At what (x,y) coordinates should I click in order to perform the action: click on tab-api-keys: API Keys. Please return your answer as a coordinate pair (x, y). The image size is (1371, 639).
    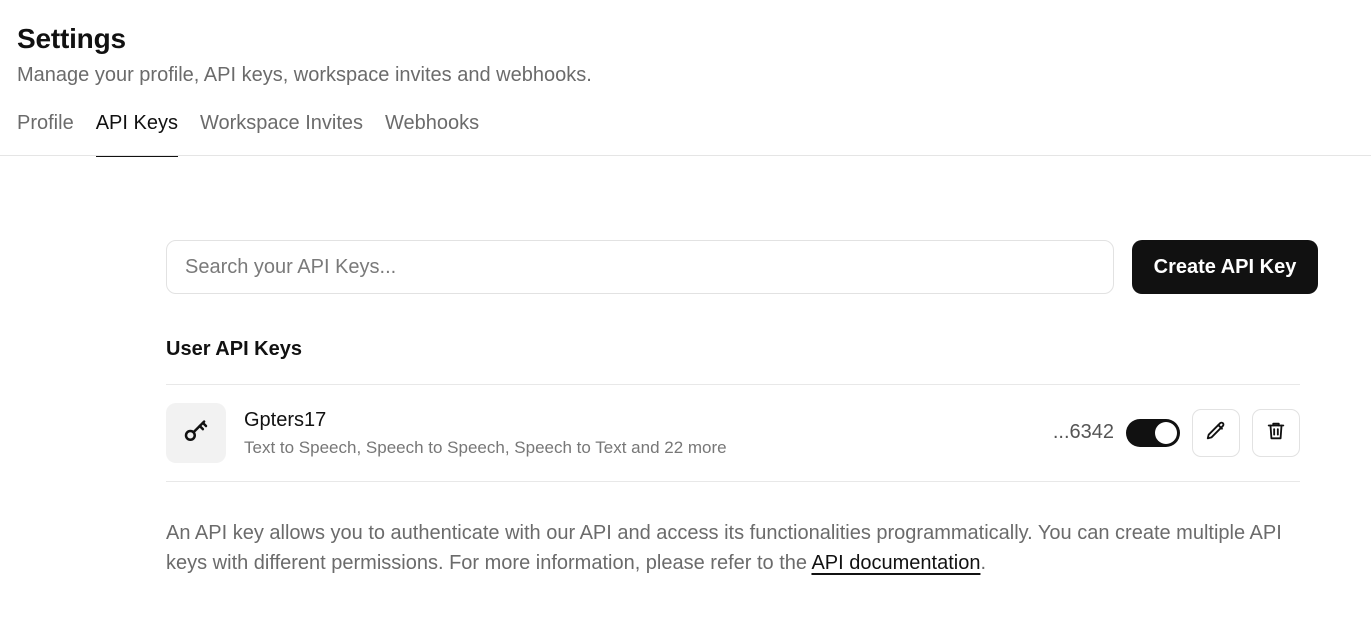
    Looking at the image, I should click on (137, 132).